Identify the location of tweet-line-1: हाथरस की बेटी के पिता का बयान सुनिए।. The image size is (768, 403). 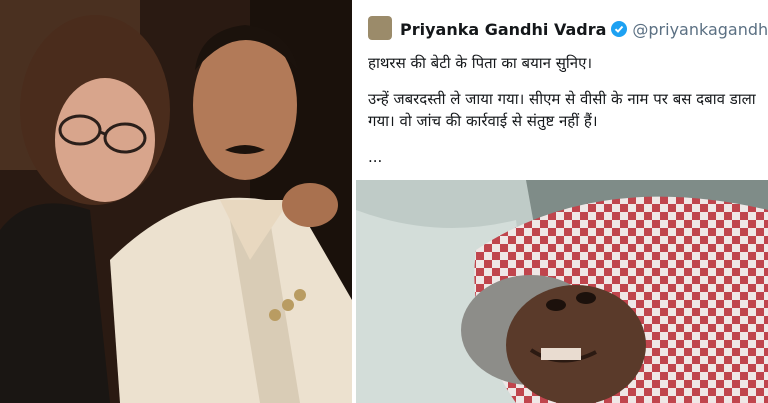
(480, 63).